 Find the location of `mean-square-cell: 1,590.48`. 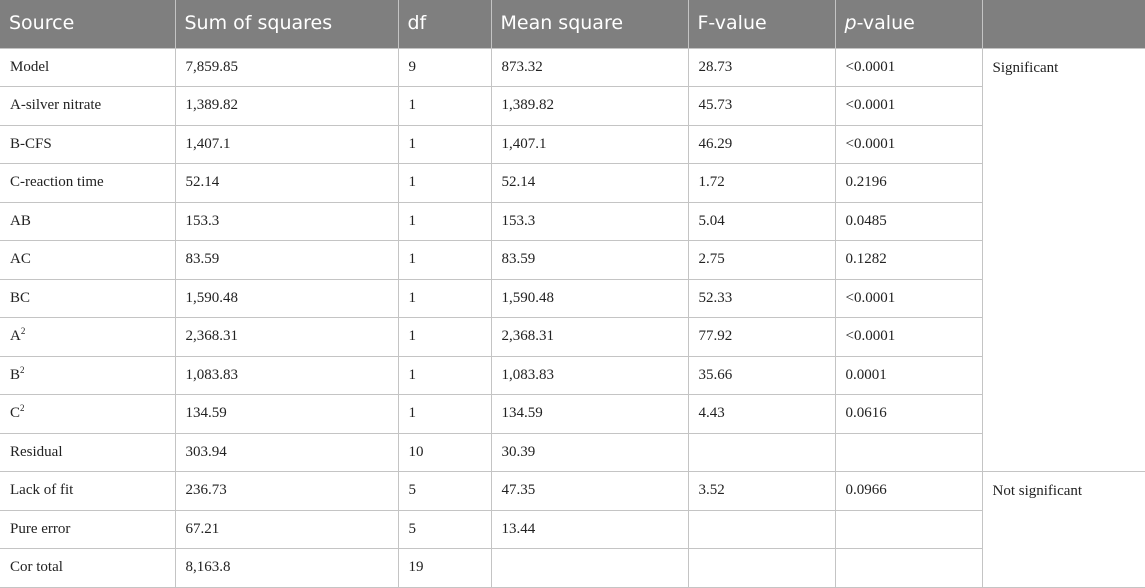

mean-square-cell: 1,590.48 is located at coordinates (589, 298).